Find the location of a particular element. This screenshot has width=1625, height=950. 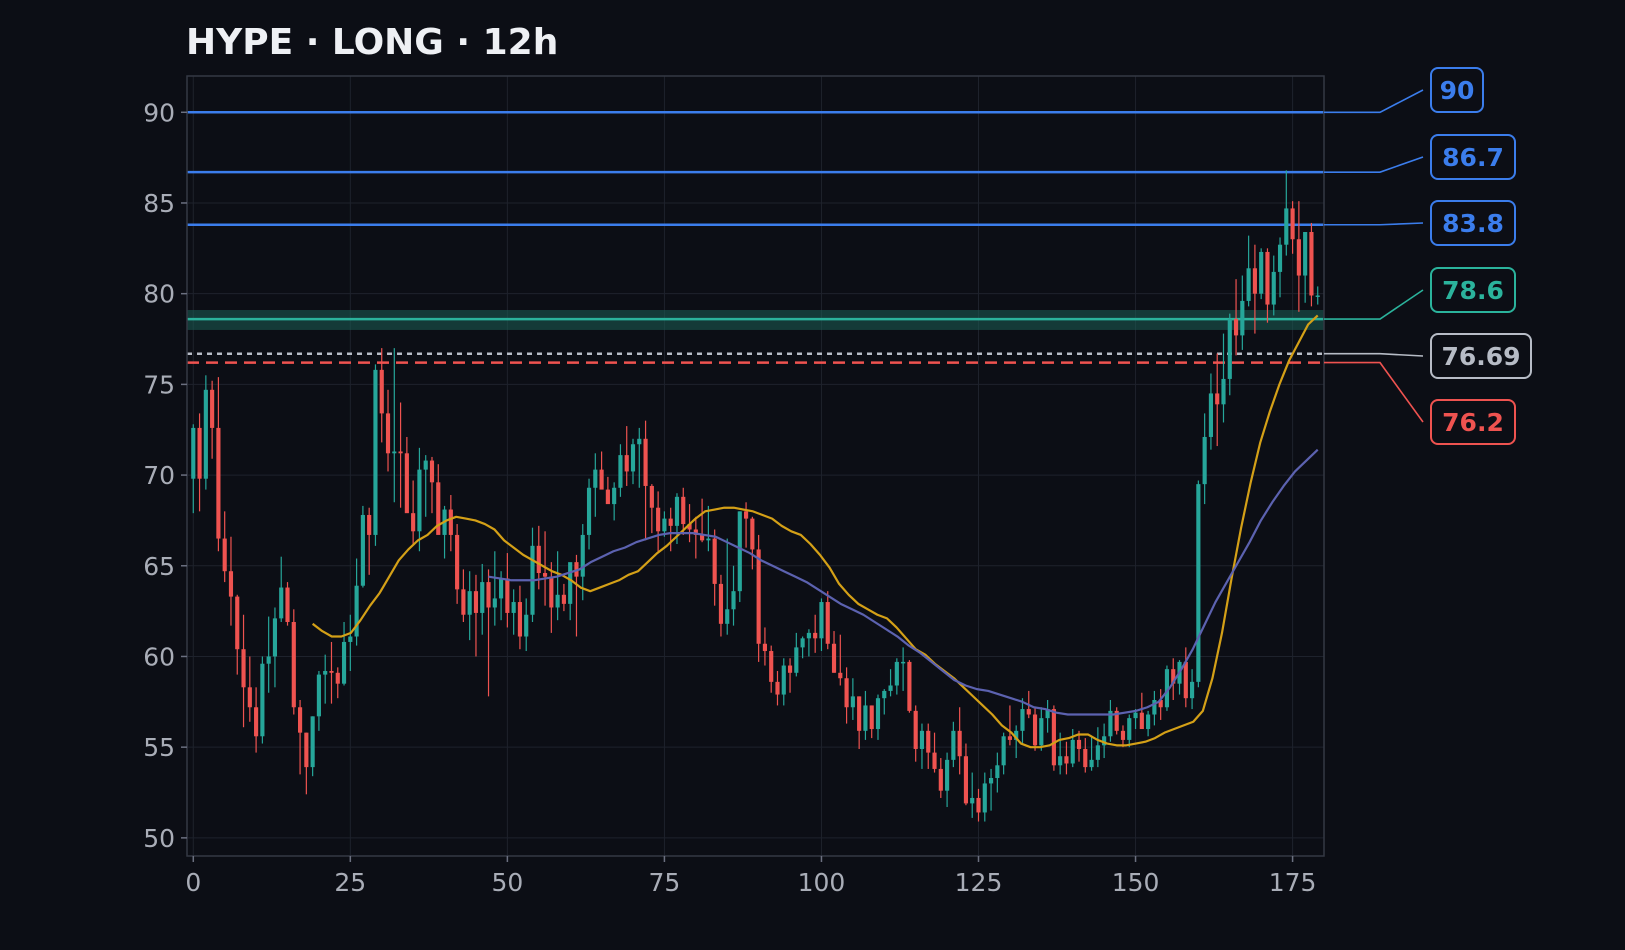

x-tick-label: 175 is located at coordinates (1293, 882).